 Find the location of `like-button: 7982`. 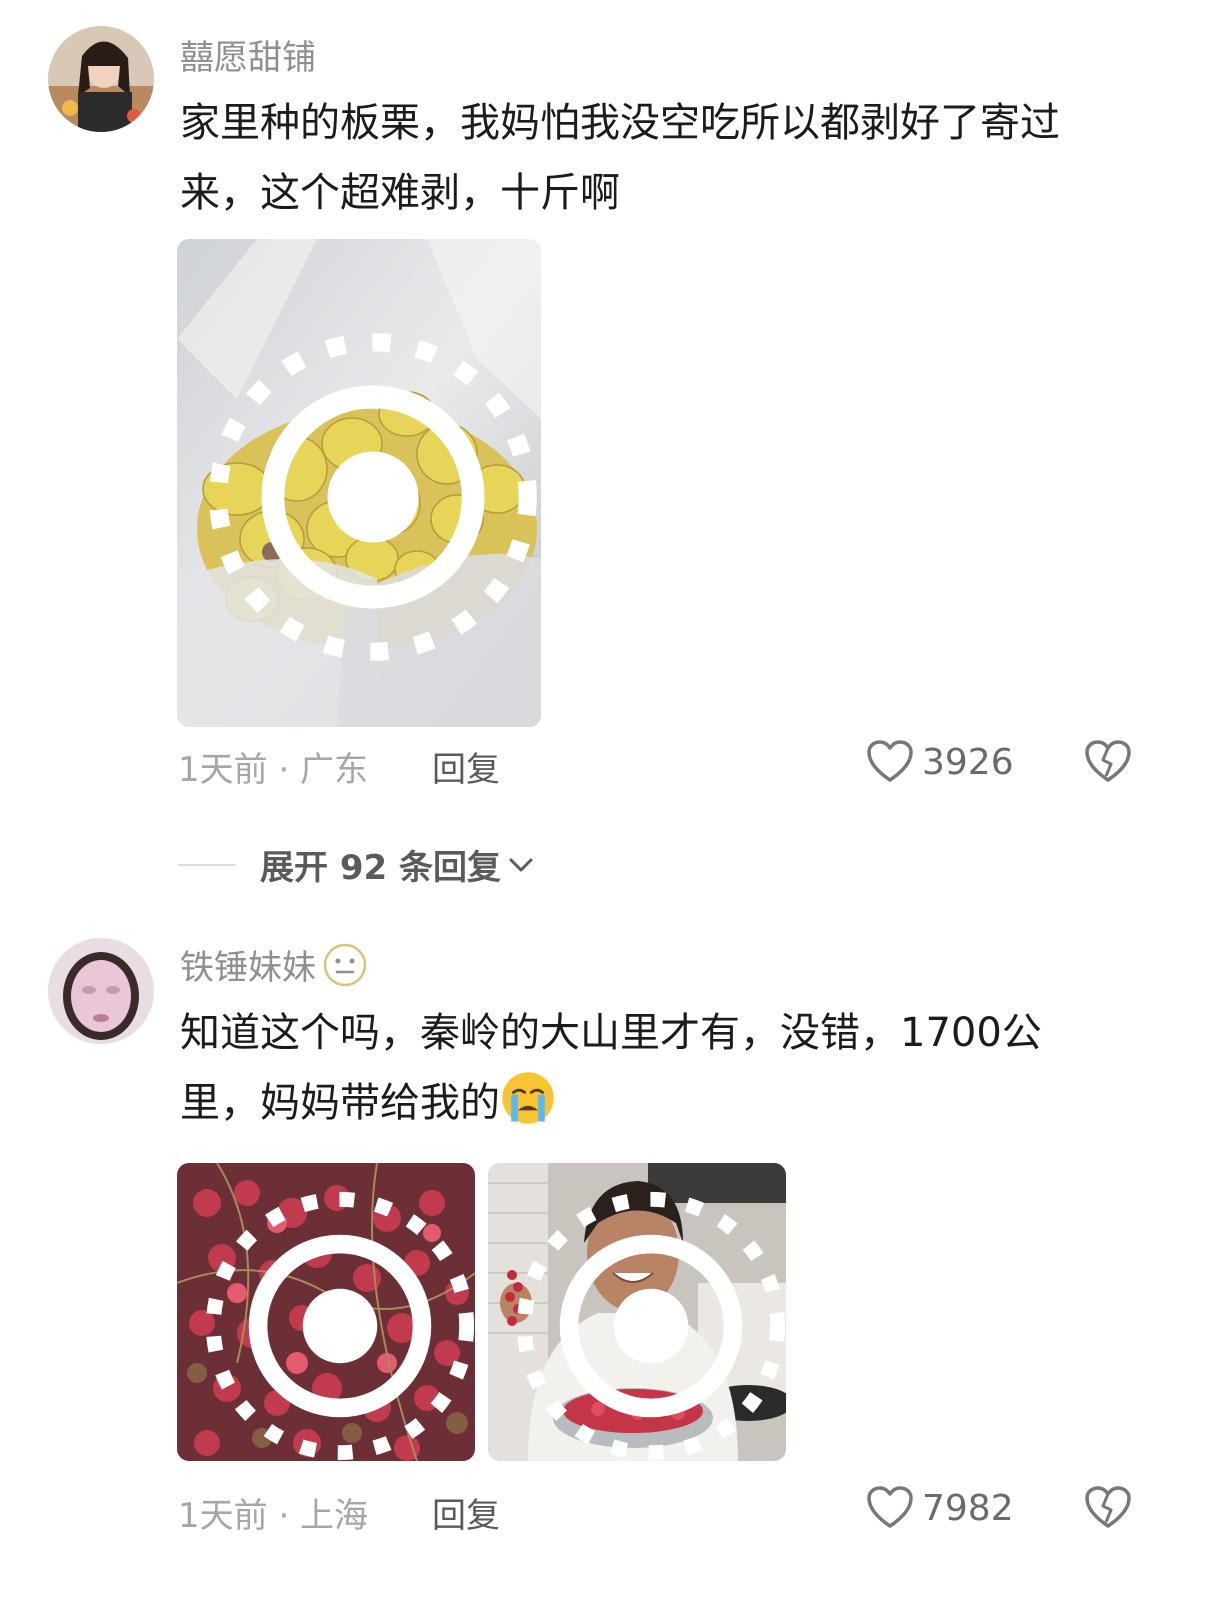

like-button: 7982 is located at coordinates (940, 1508).